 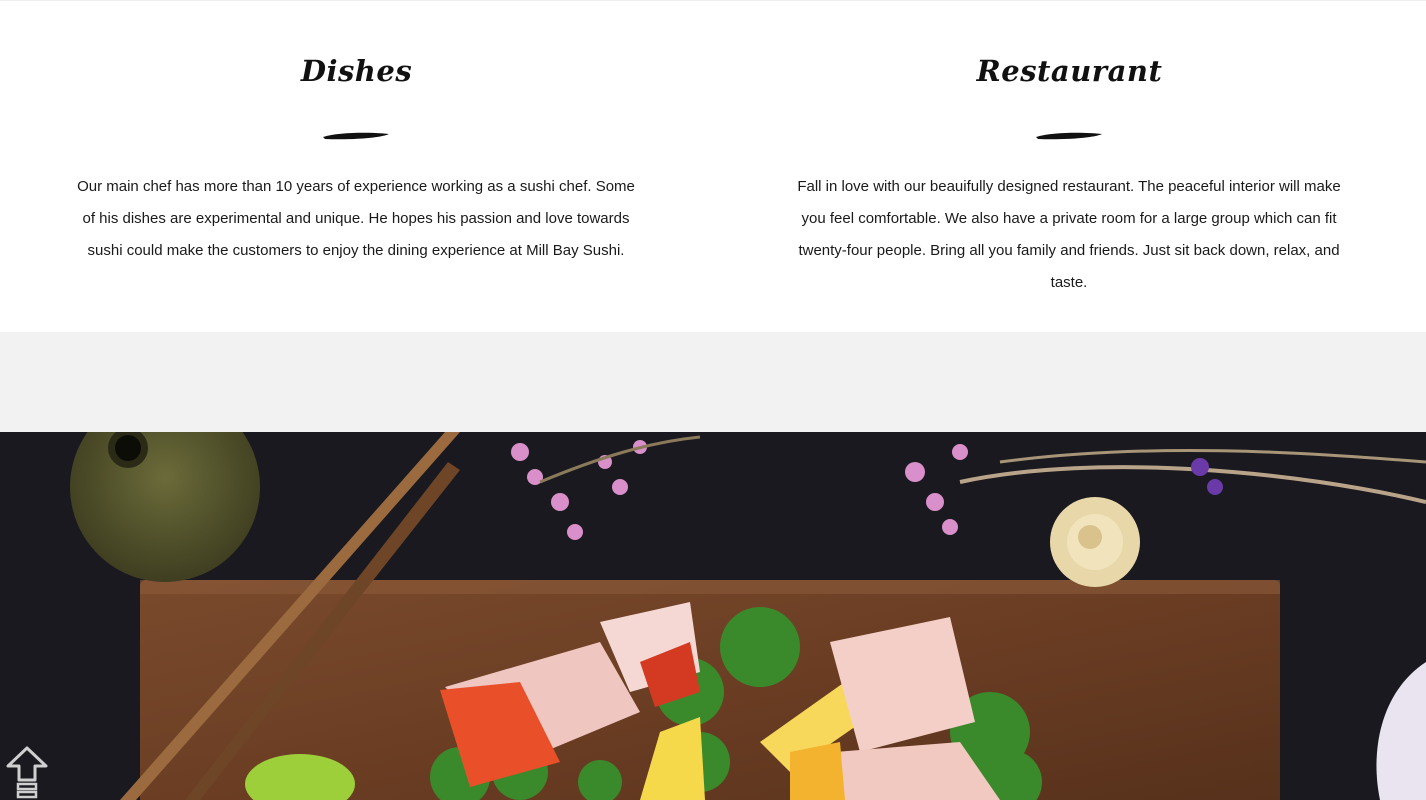 I want to click on arrow-up-icon, so click(x=27, y=772).